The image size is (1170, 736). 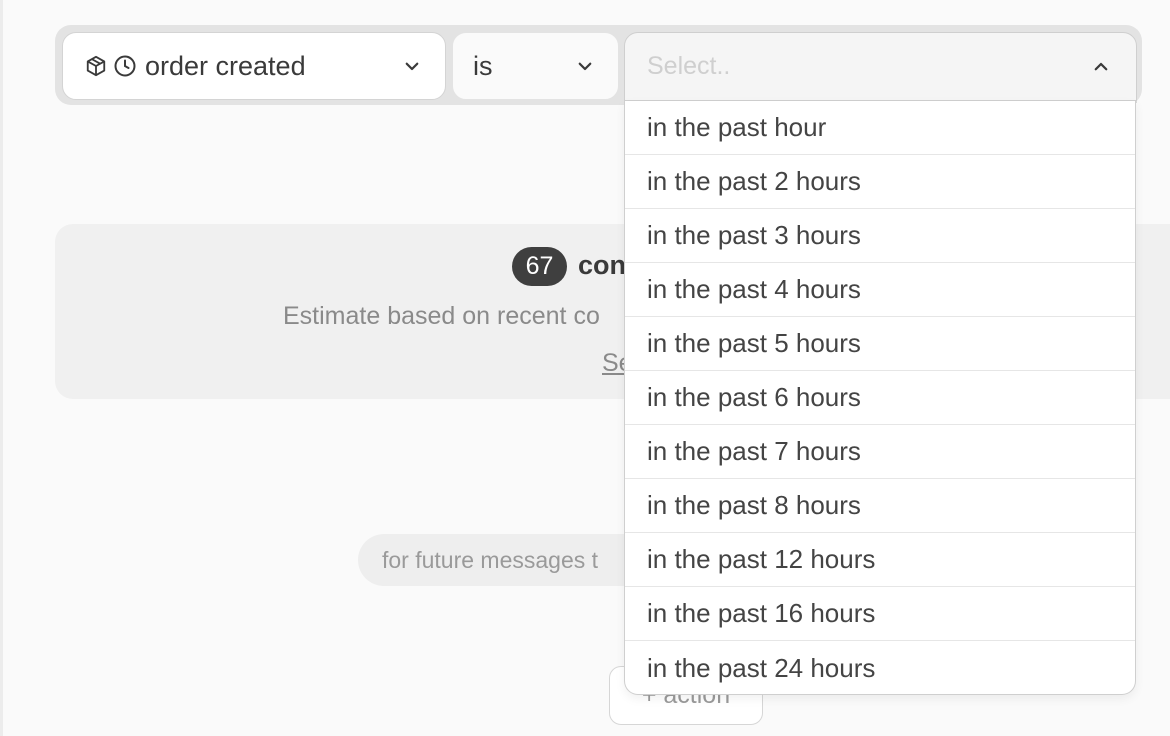 I want to click on future-messages-label: for future messages t, so click(x=490, y=559).